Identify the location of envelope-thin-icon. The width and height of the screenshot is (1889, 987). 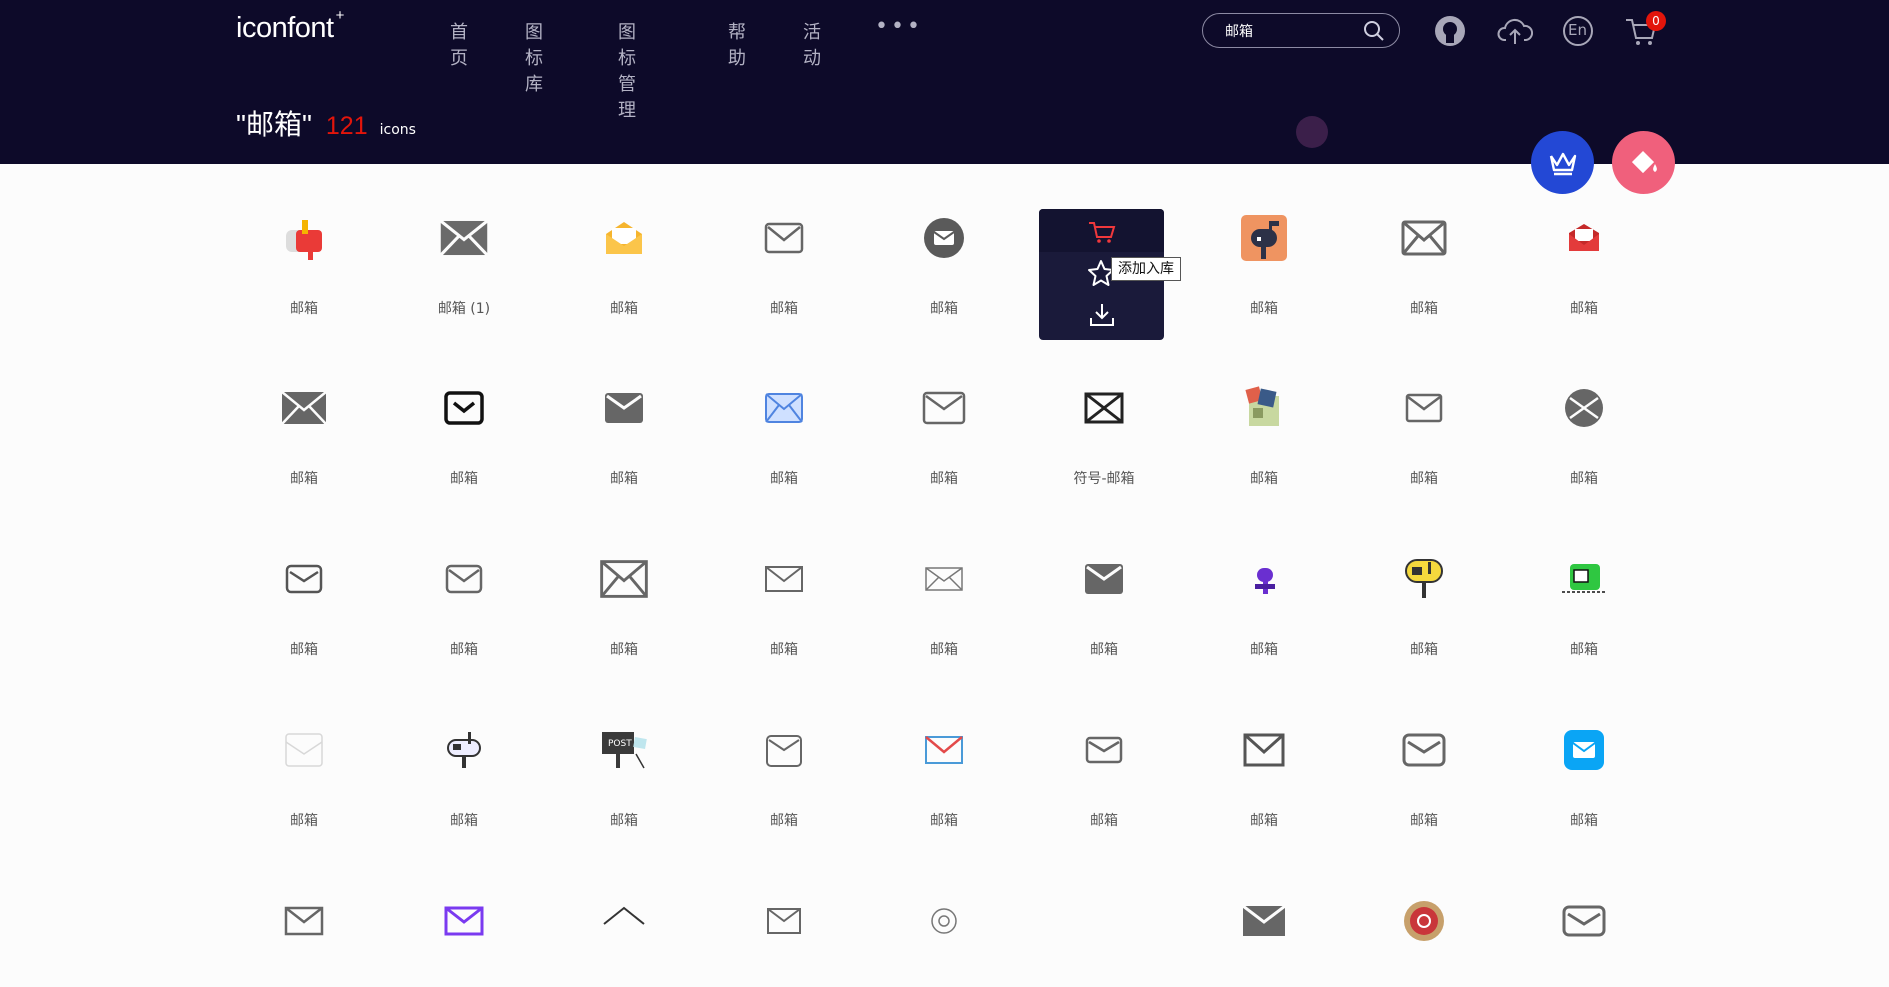
(944, 579).